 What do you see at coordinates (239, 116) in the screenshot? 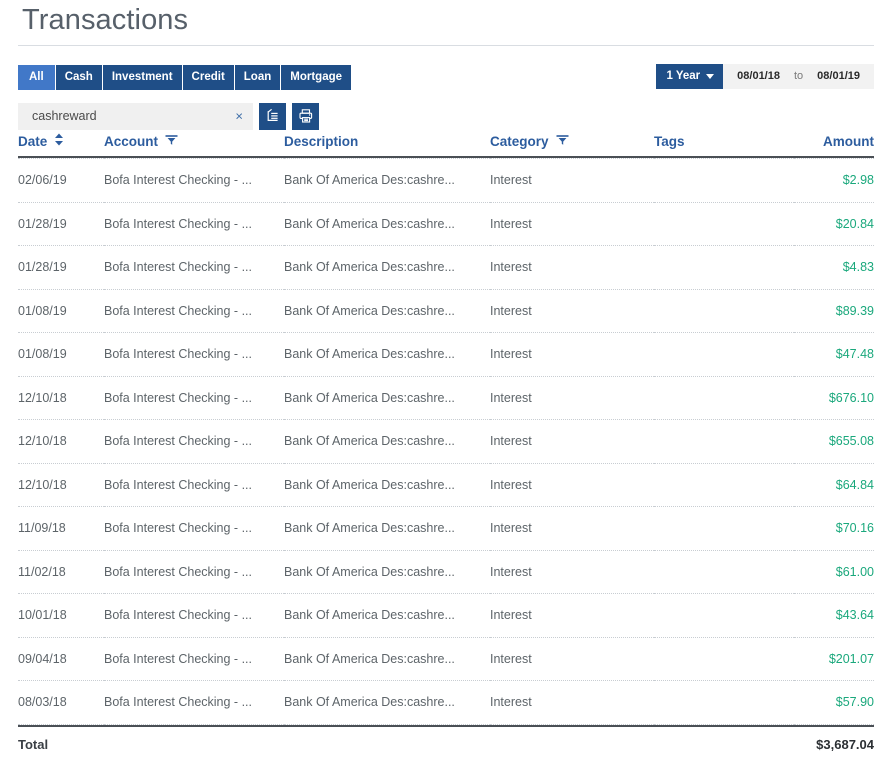
I see `clear-search-icon: ×` at bounding box center [239, 116].